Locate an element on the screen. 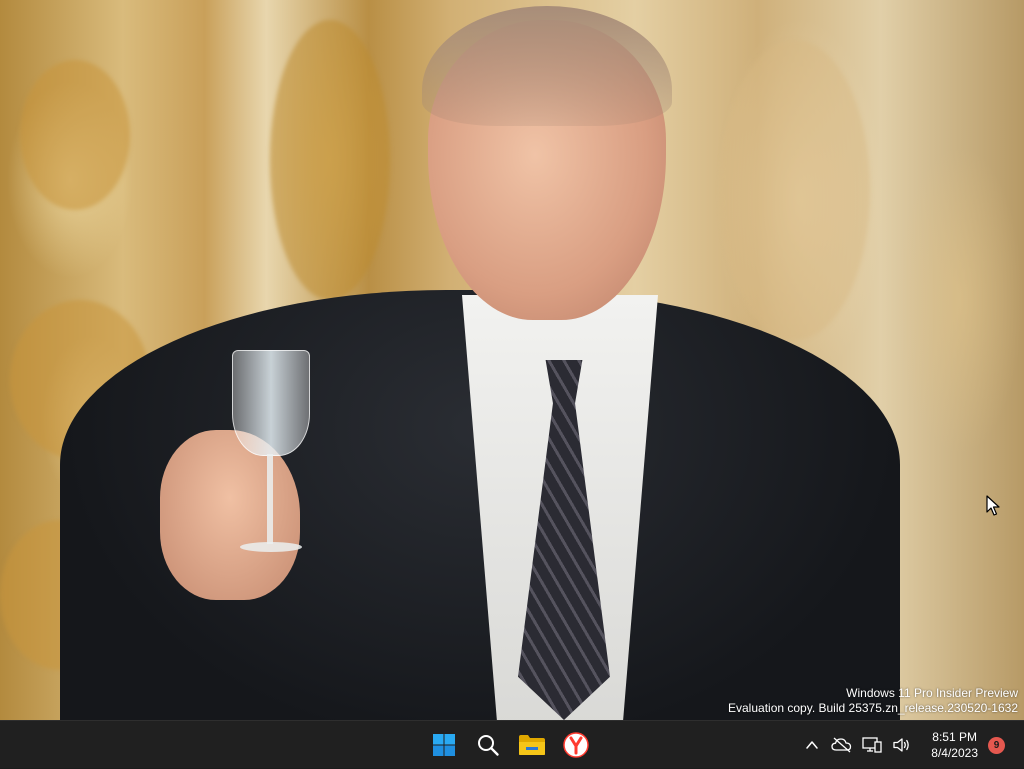 This screenshot has width=1024, height=769. chevron-up-icon is located at coordinates (812, 745).